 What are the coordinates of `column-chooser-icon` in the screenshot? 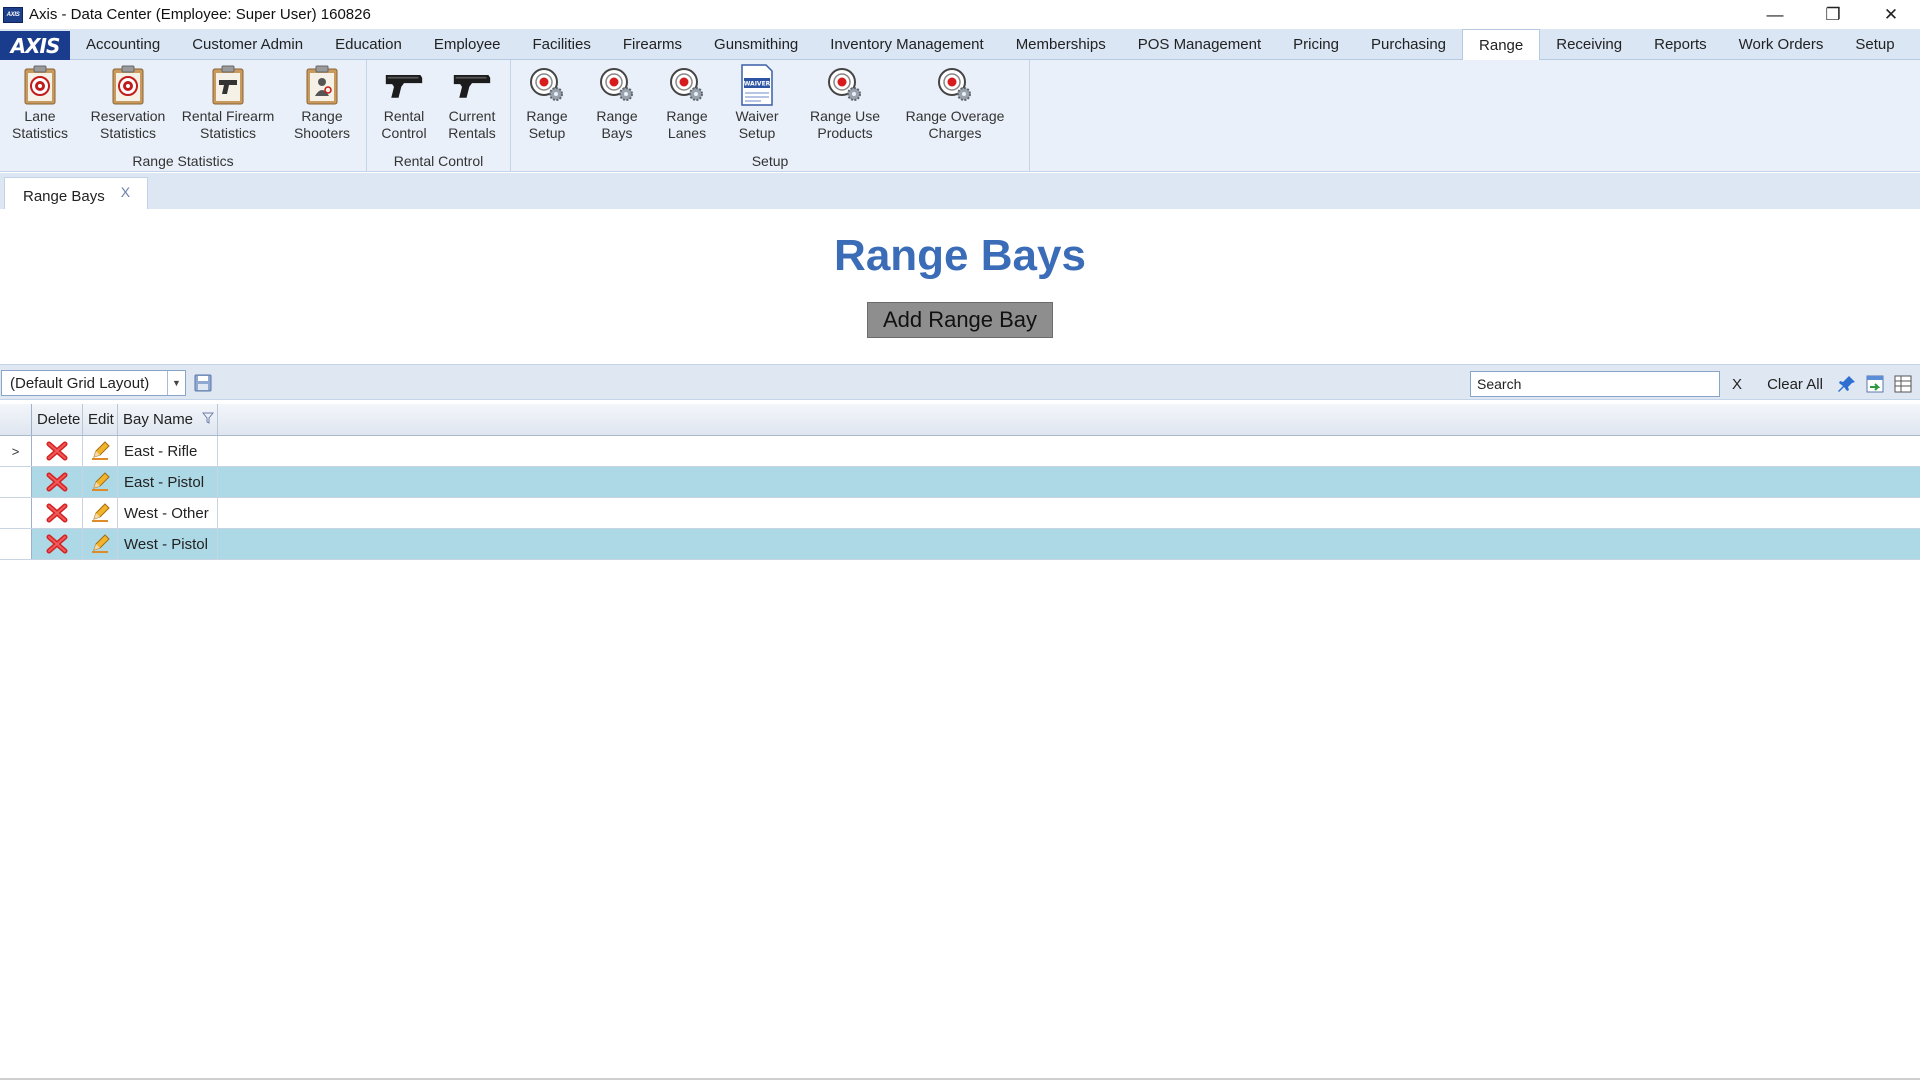 It's located at (1903, 384).